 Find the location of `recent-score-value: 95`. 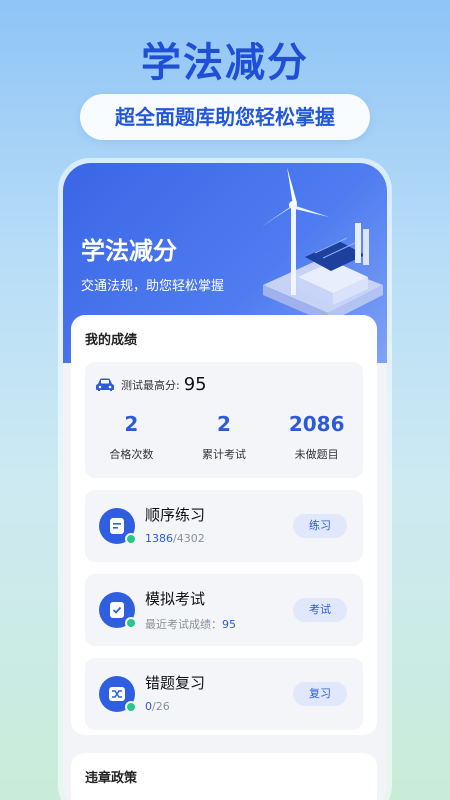

recent-score-value: 95 is located at coordinates (229, 624).